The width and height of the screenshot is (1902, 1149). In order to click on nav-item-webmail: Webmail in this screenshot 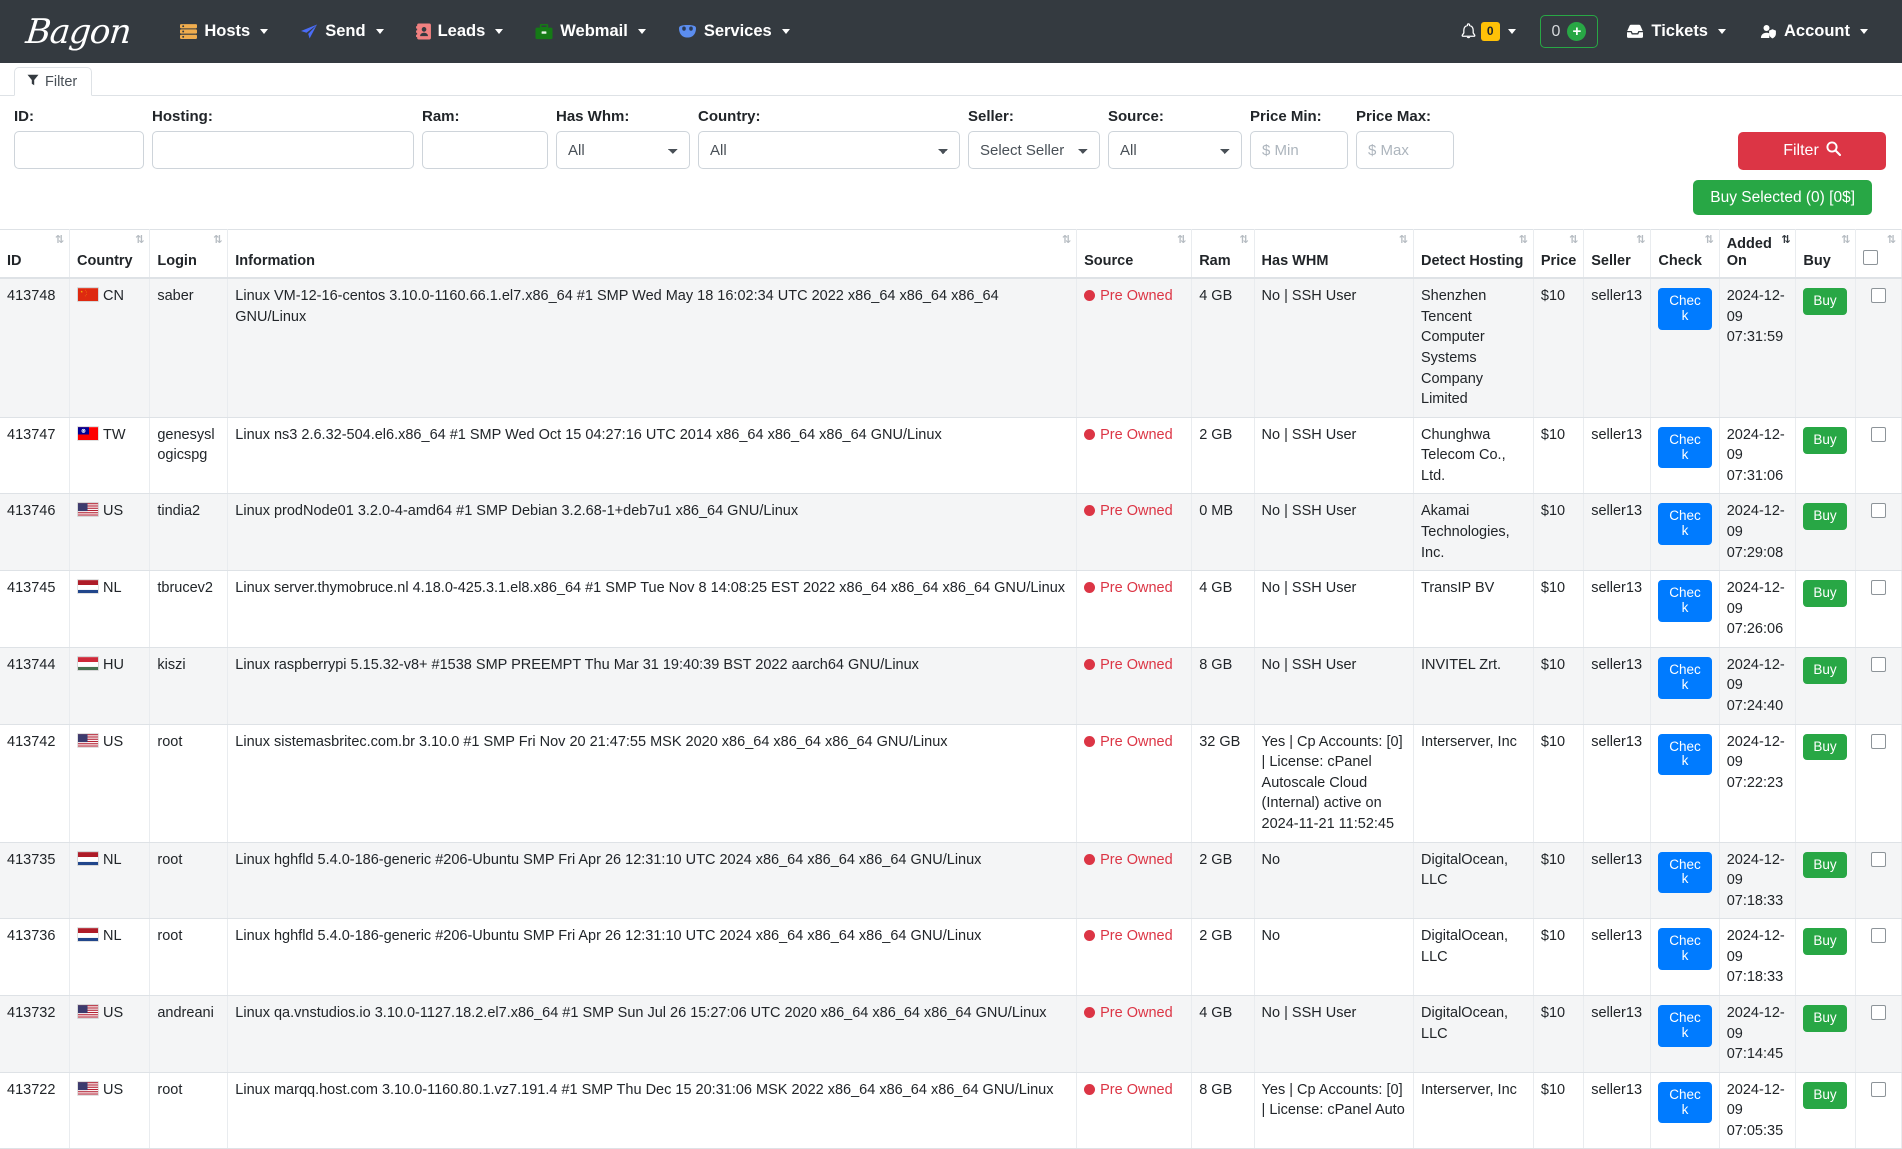, I will do `click(590, 31)`.